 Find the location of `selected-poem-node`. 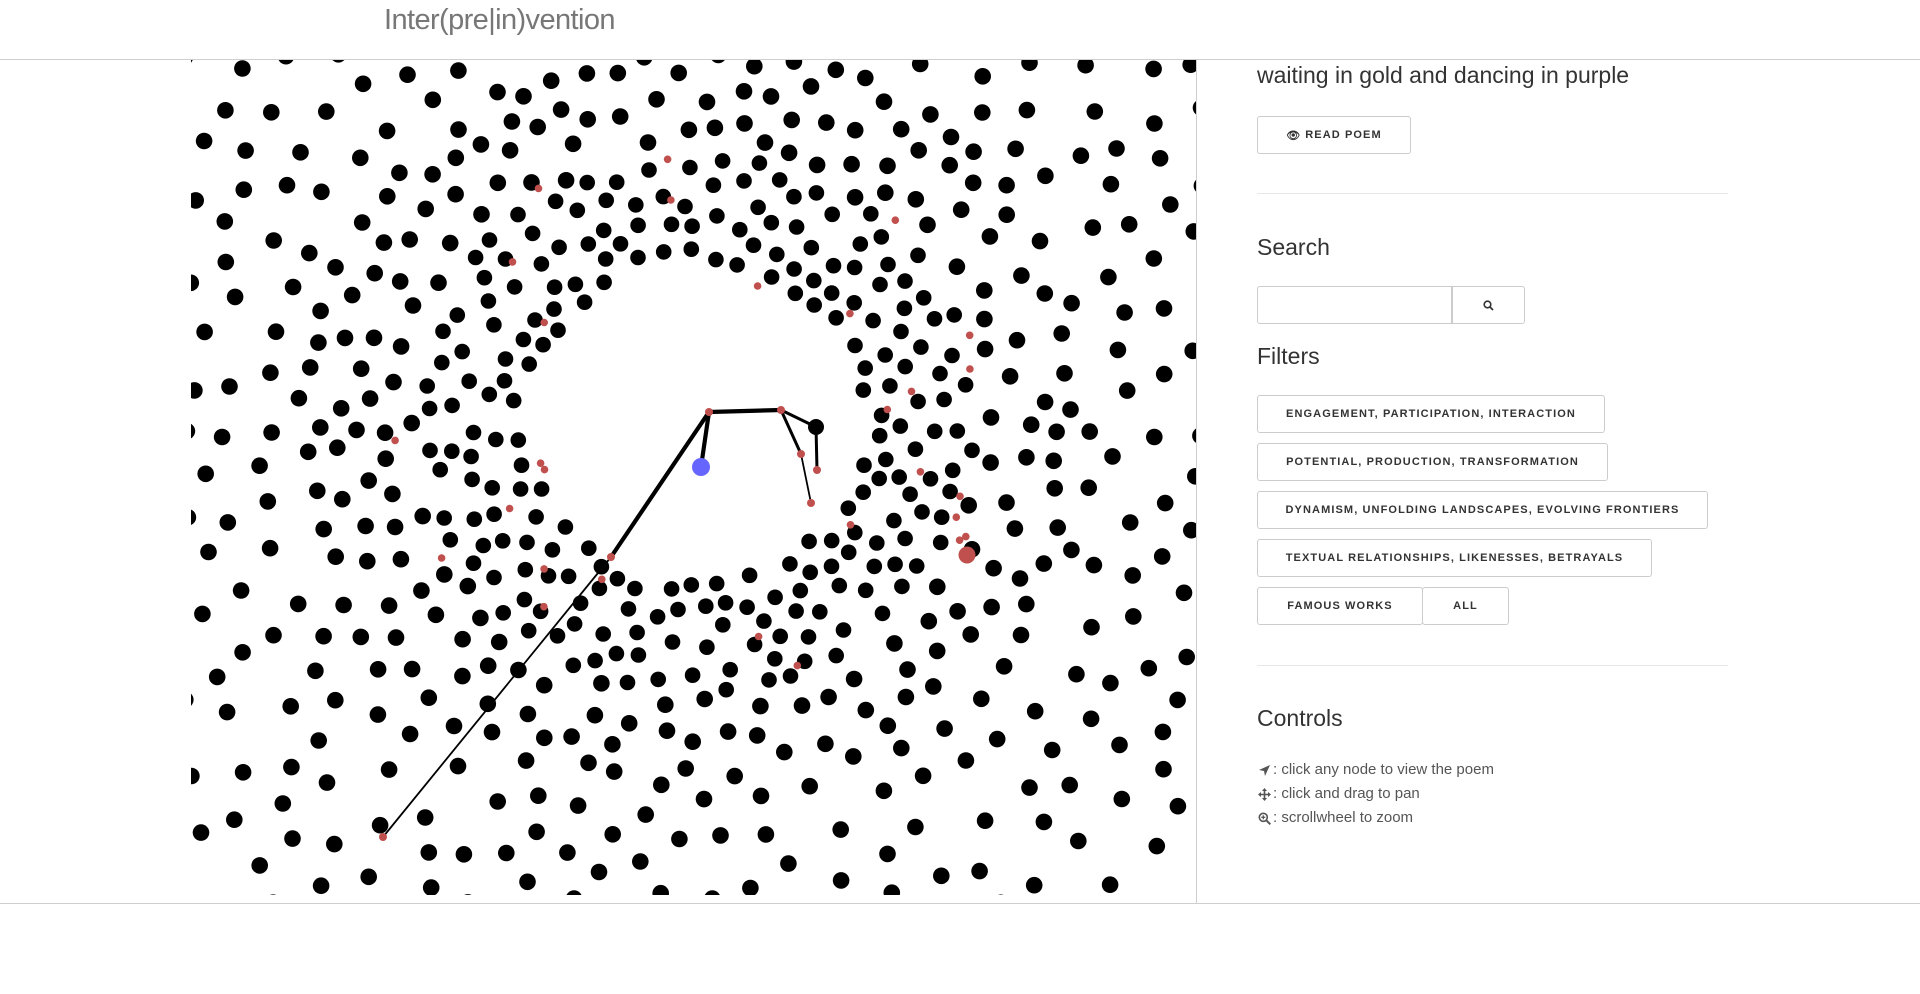

selected-poem-node is located at coordinates (701, 467).